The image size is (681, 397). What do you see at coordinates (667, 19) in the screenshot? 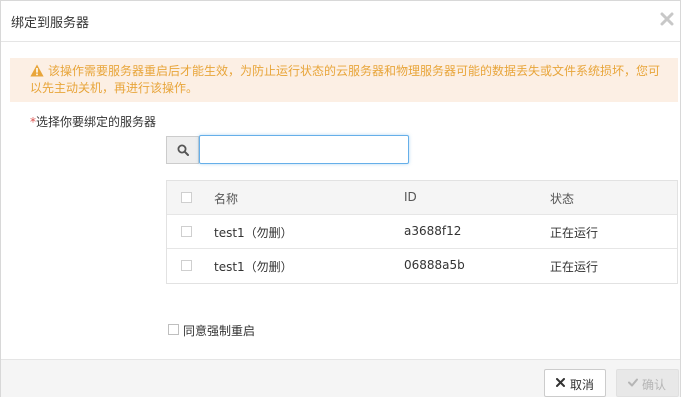
I see `close-icon` at bounding box center [667, 19].